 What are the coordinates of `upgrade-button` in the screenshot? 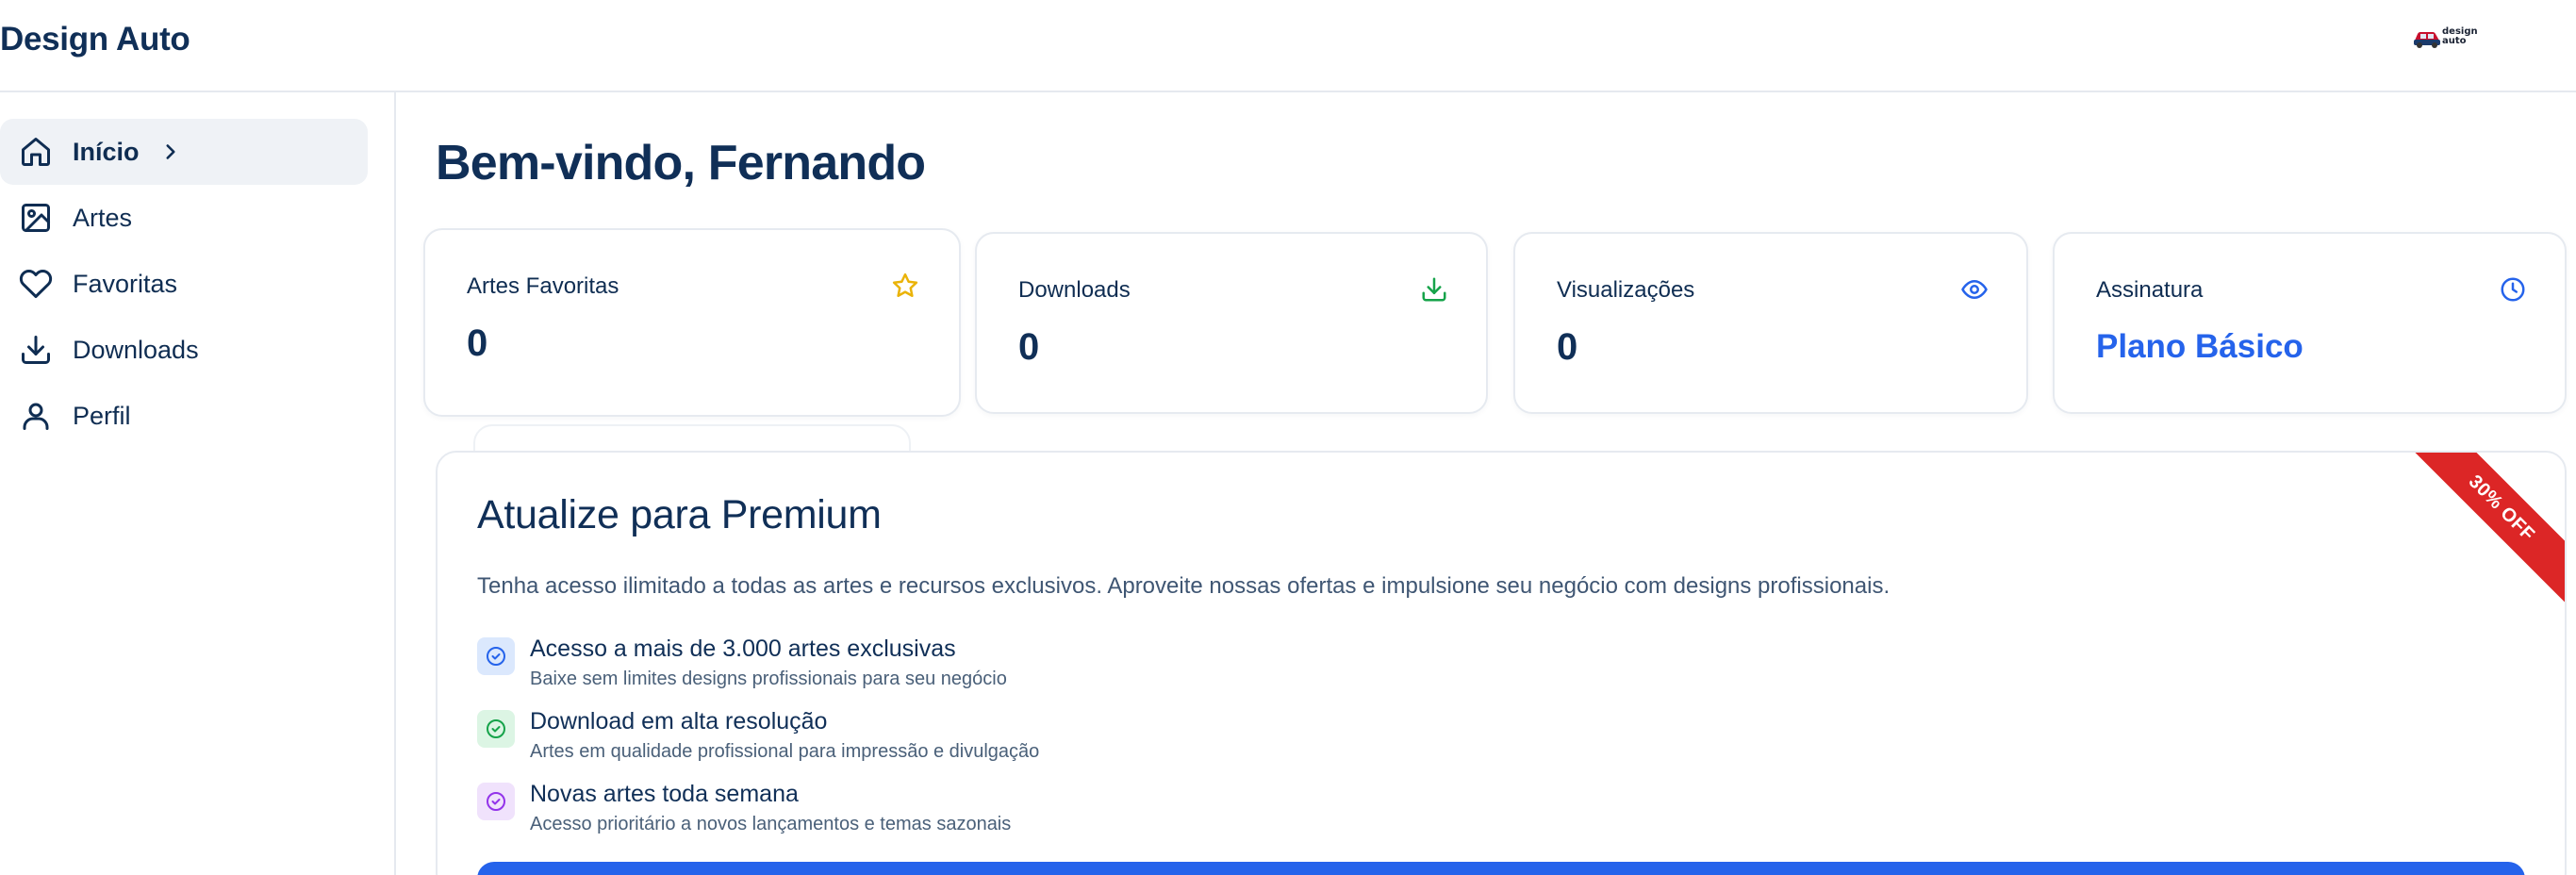 It's located at (1501, 868).